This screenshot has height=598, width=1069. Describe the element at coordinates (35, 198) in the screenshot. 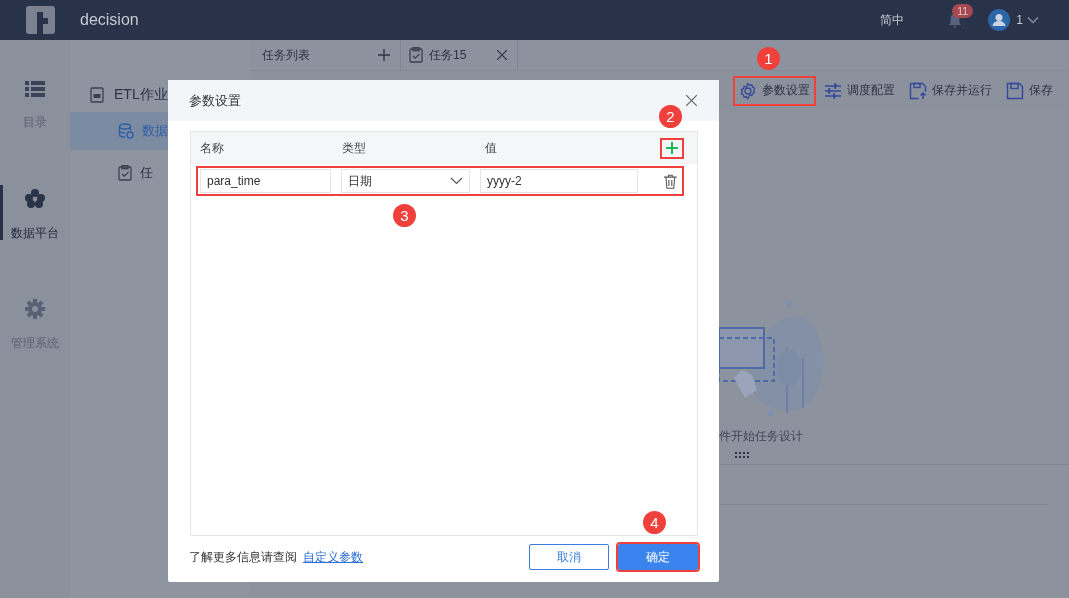

I see `cubes-icon` at that location.